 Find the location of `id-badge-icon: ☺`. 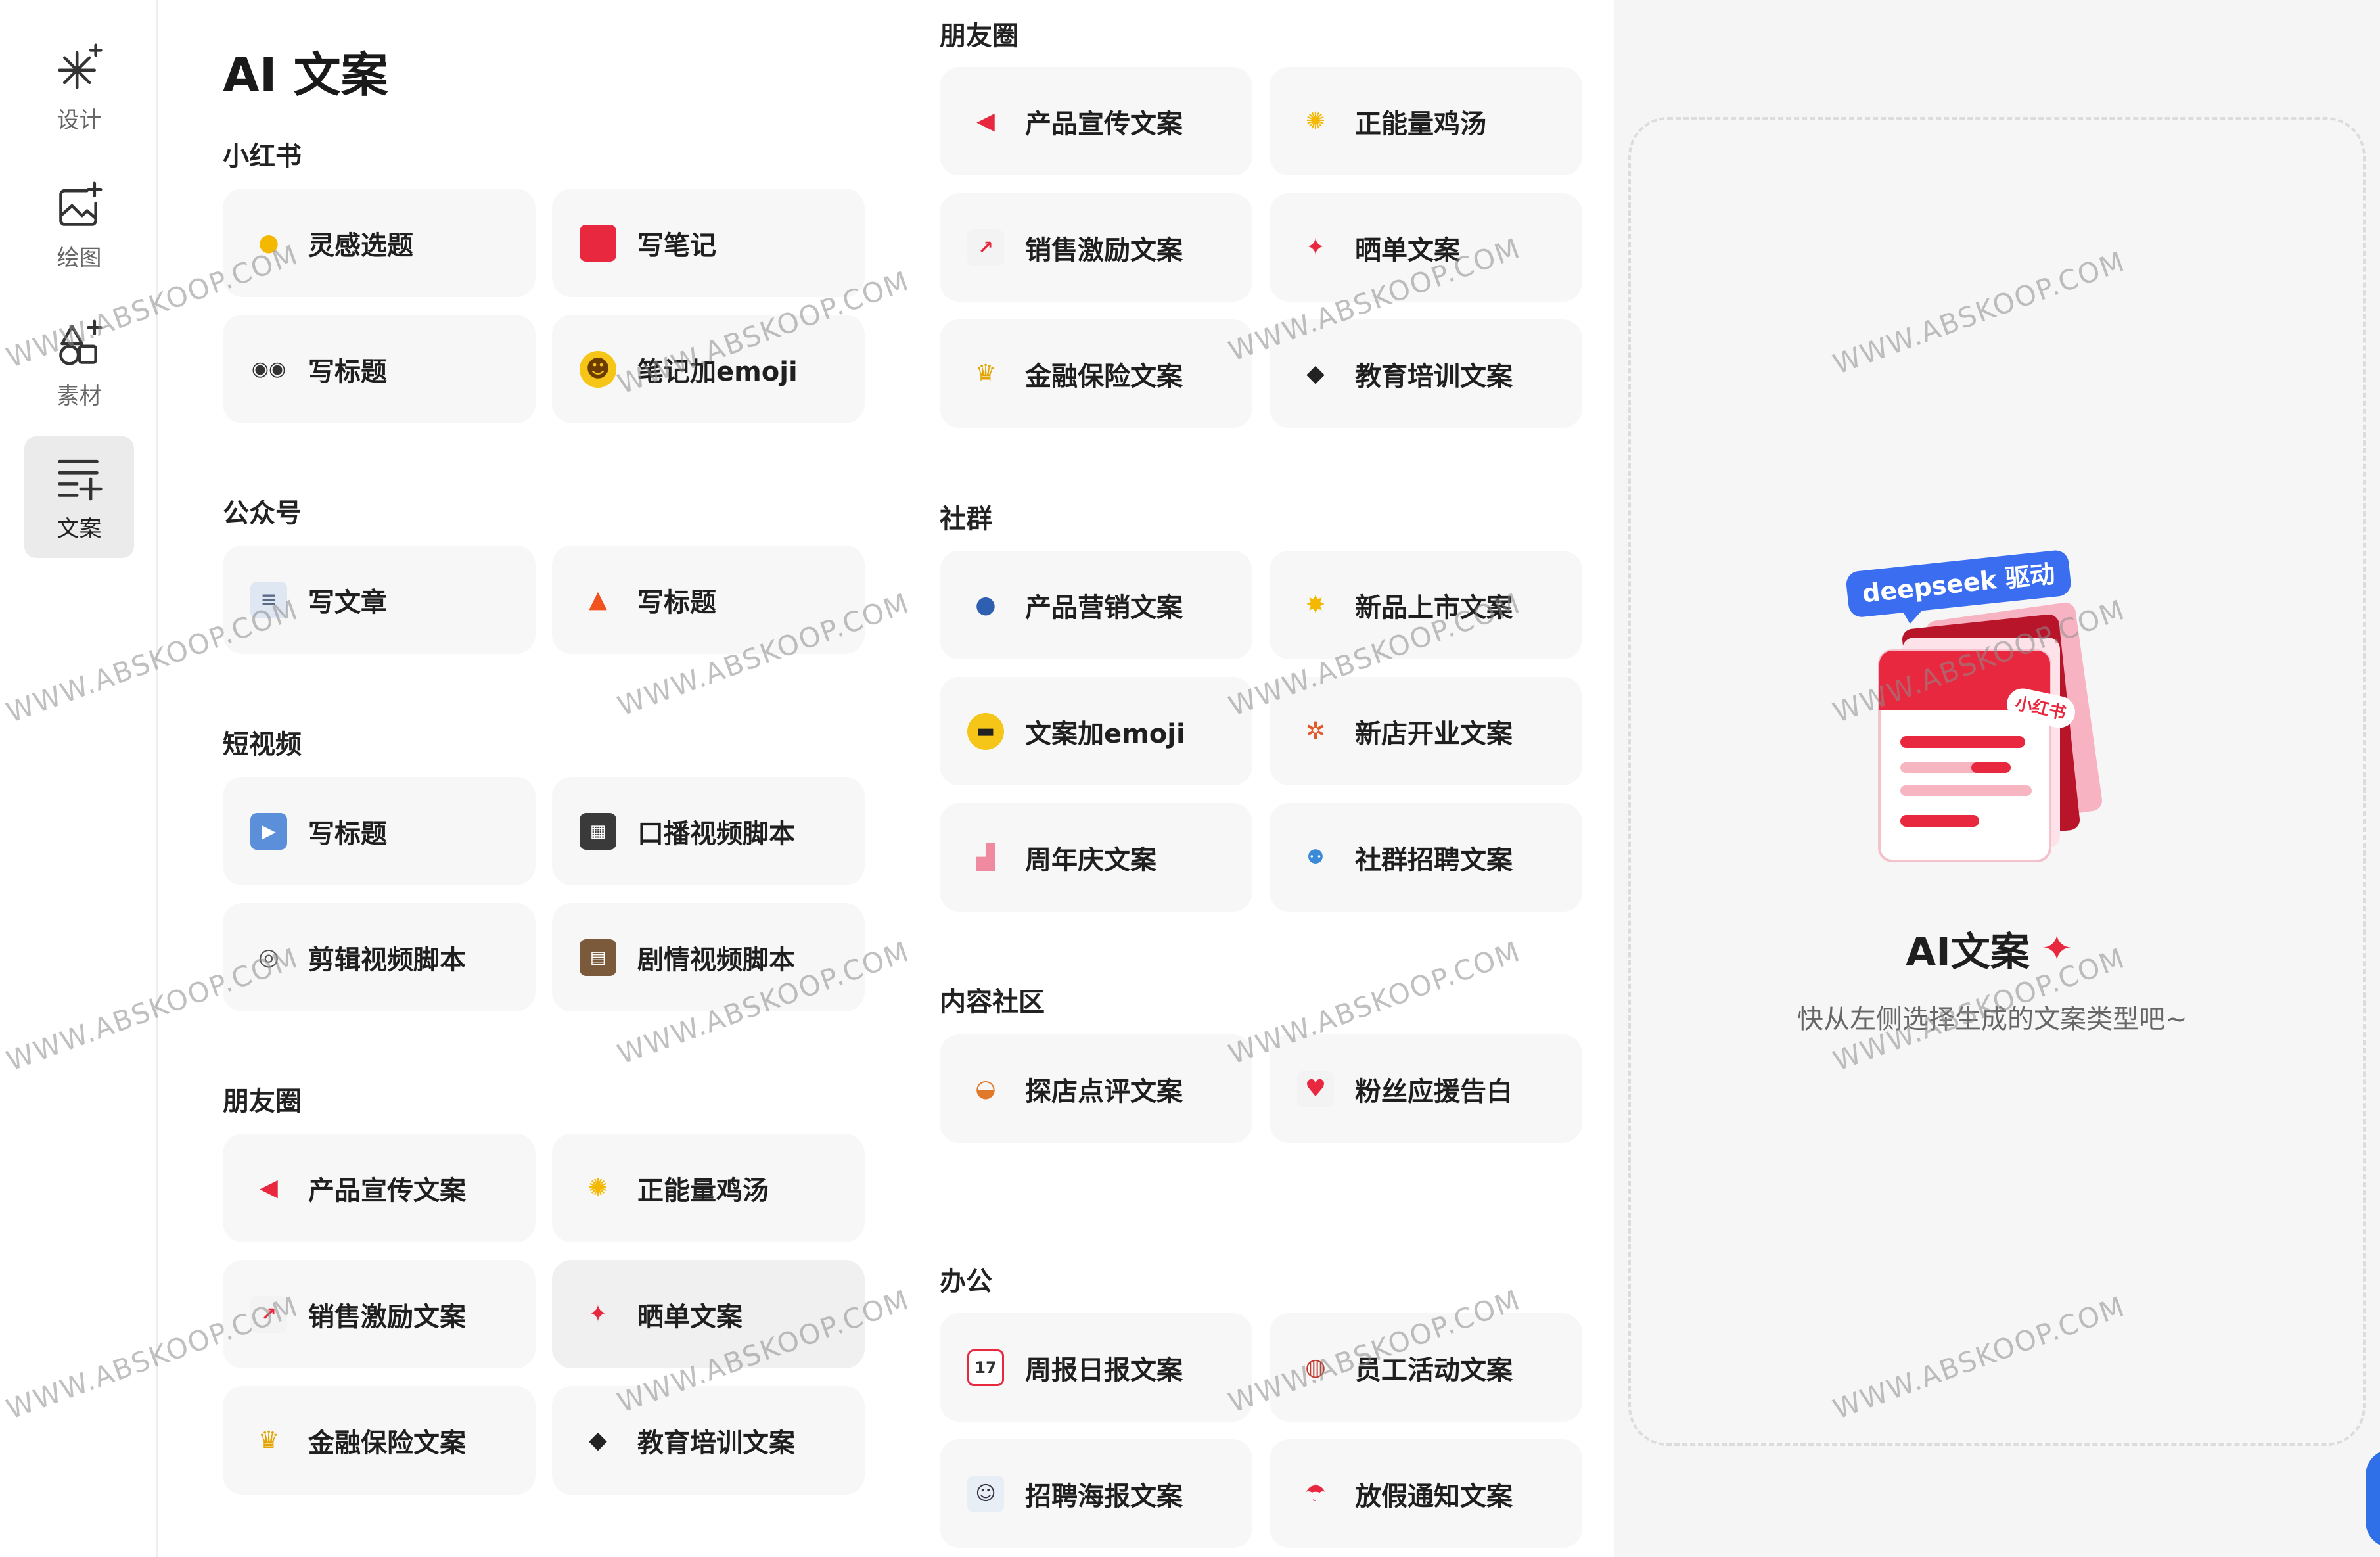

id-badge-icon: ☺ is located at coordinates (985, 1493).